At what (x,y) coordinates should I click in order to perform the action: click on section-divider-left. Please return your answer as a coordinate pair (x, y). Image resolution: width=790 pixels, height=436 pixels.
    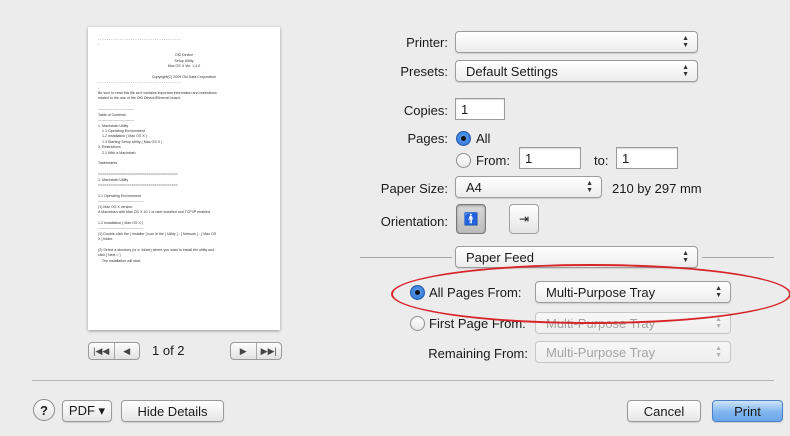
    Looking at the image, I should click on (406, 257).